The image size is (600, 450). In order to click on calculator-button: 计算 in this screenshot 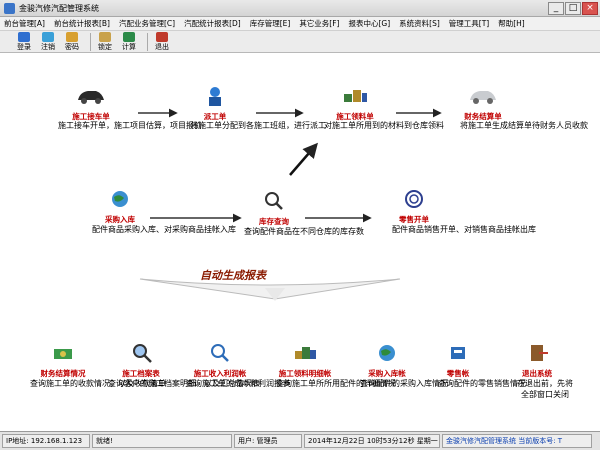, I will do `click(129, 41)`.